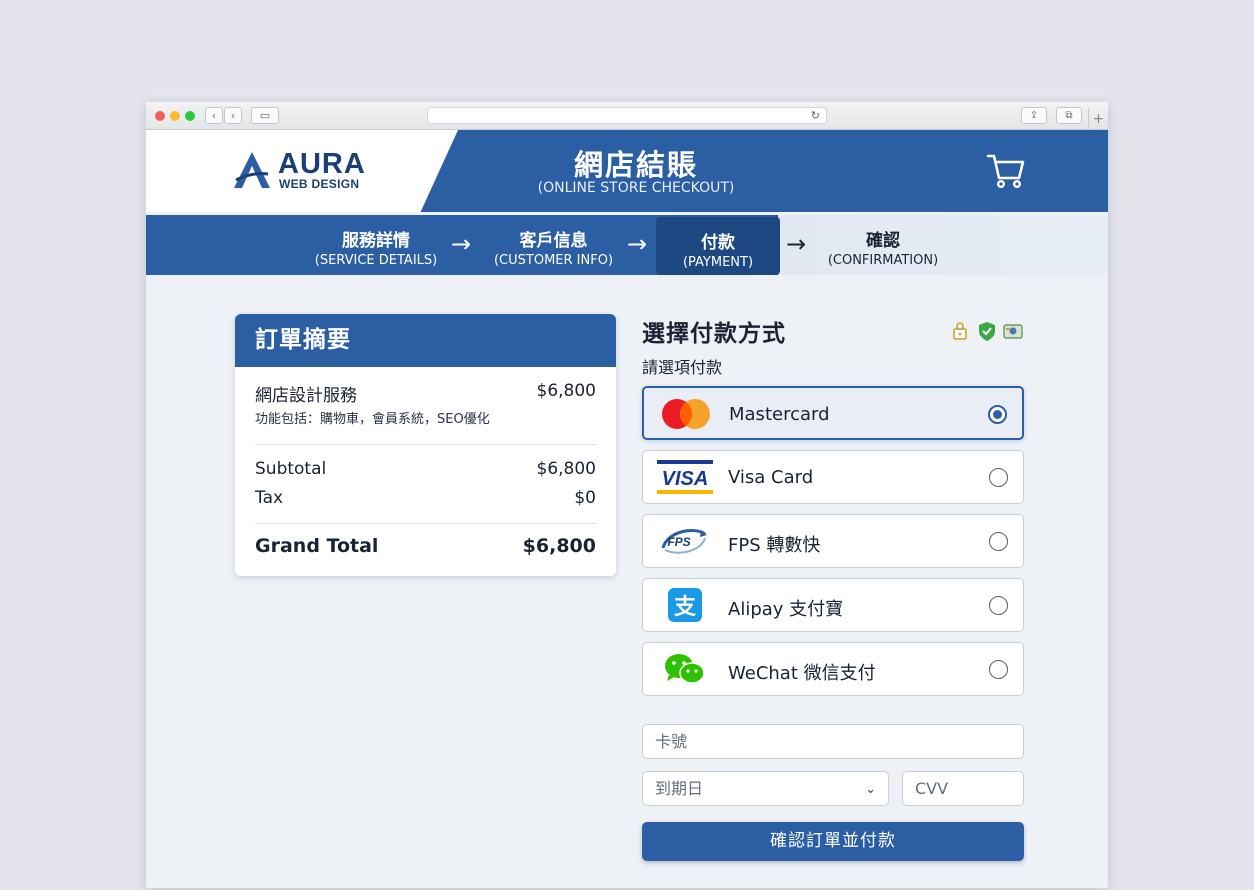  Describe the element at coordinates (302, 171) in the screenshot. I see `logo: AURA WEB DESIGN` at that location.